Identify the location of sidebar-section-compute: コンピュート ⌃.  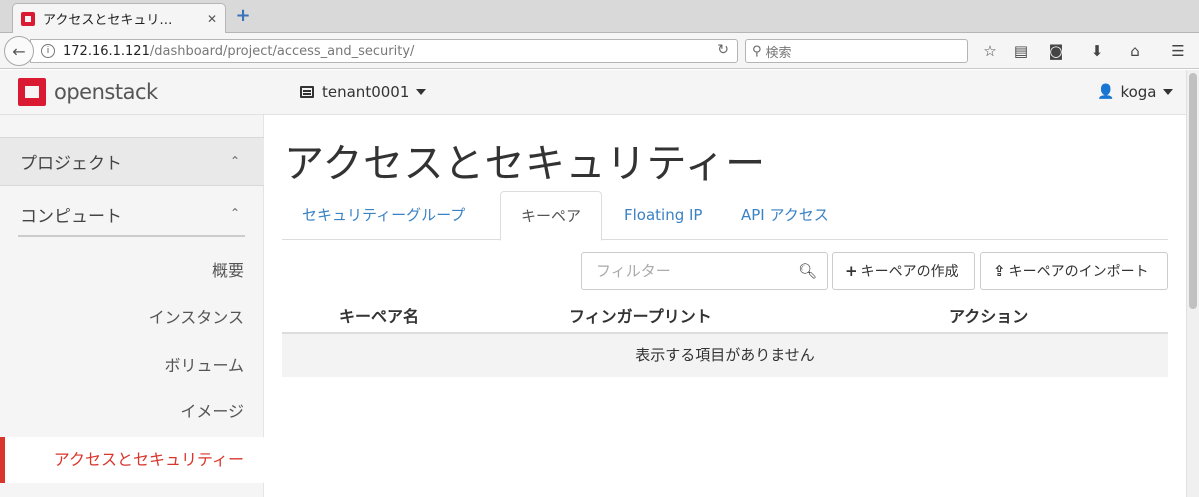
(132, 214).